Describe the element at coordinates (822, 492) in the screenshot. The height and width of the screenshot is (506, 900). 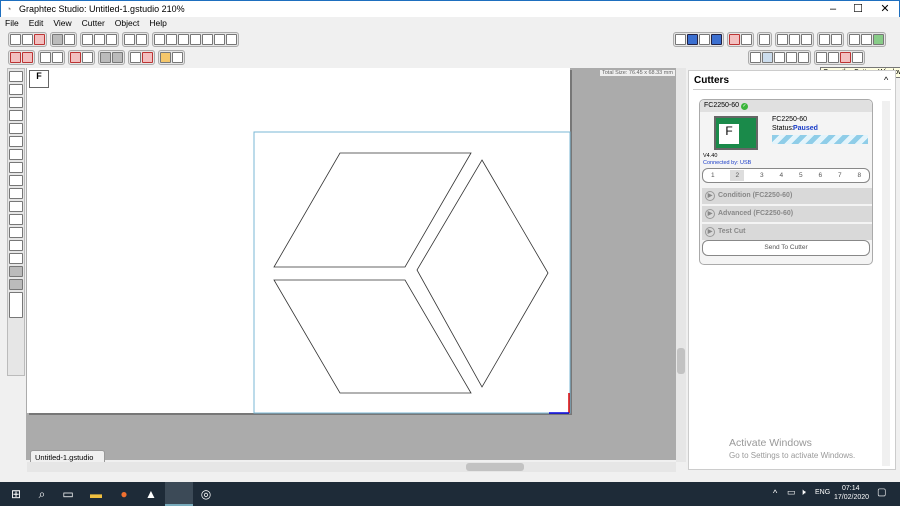
I see `language-indicator: ENG` at that location.